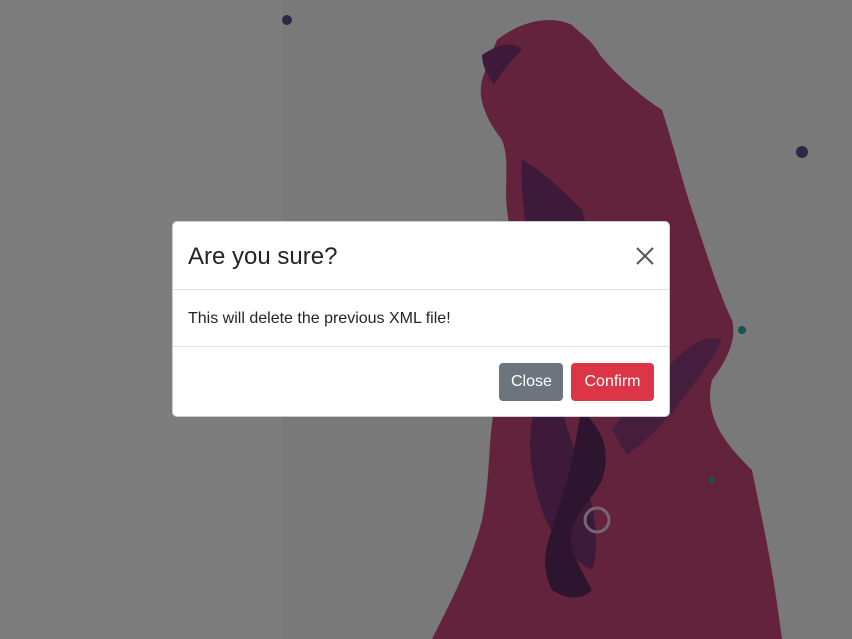  Describe the element at coordinates (421, 256) in the screenshot. I see `modal-header: Are you sure?` at that location.